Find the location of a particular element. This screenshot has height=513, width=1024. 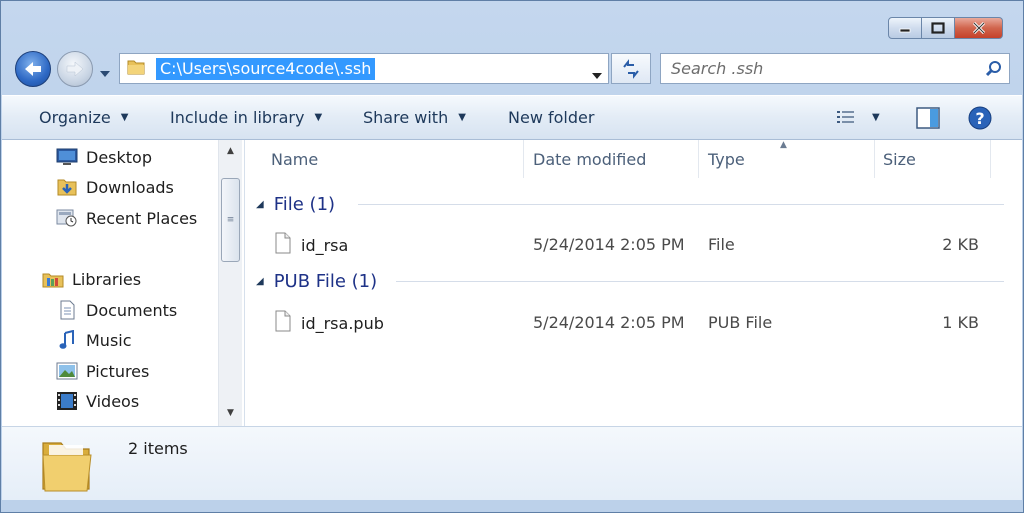

sidebar-item-label: Videos is located at coordinates (113, 401).